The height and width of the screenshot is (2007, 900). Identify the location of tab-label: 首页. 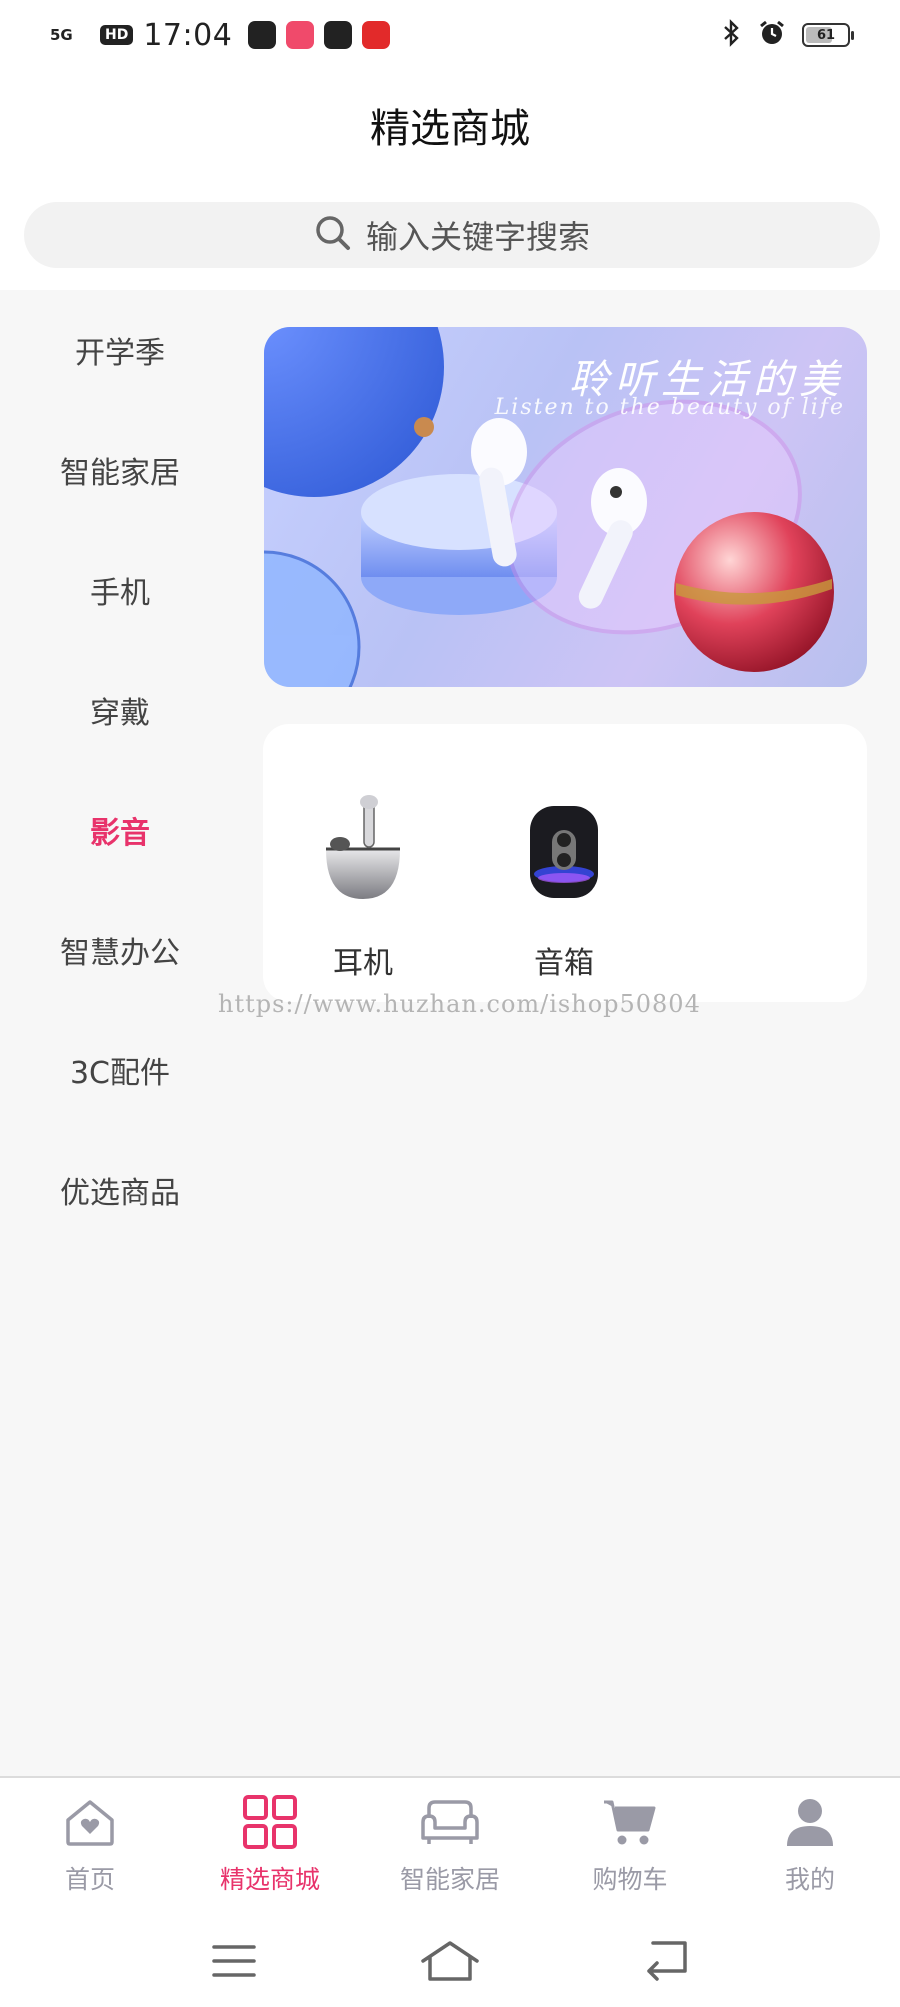
(89, 1879).